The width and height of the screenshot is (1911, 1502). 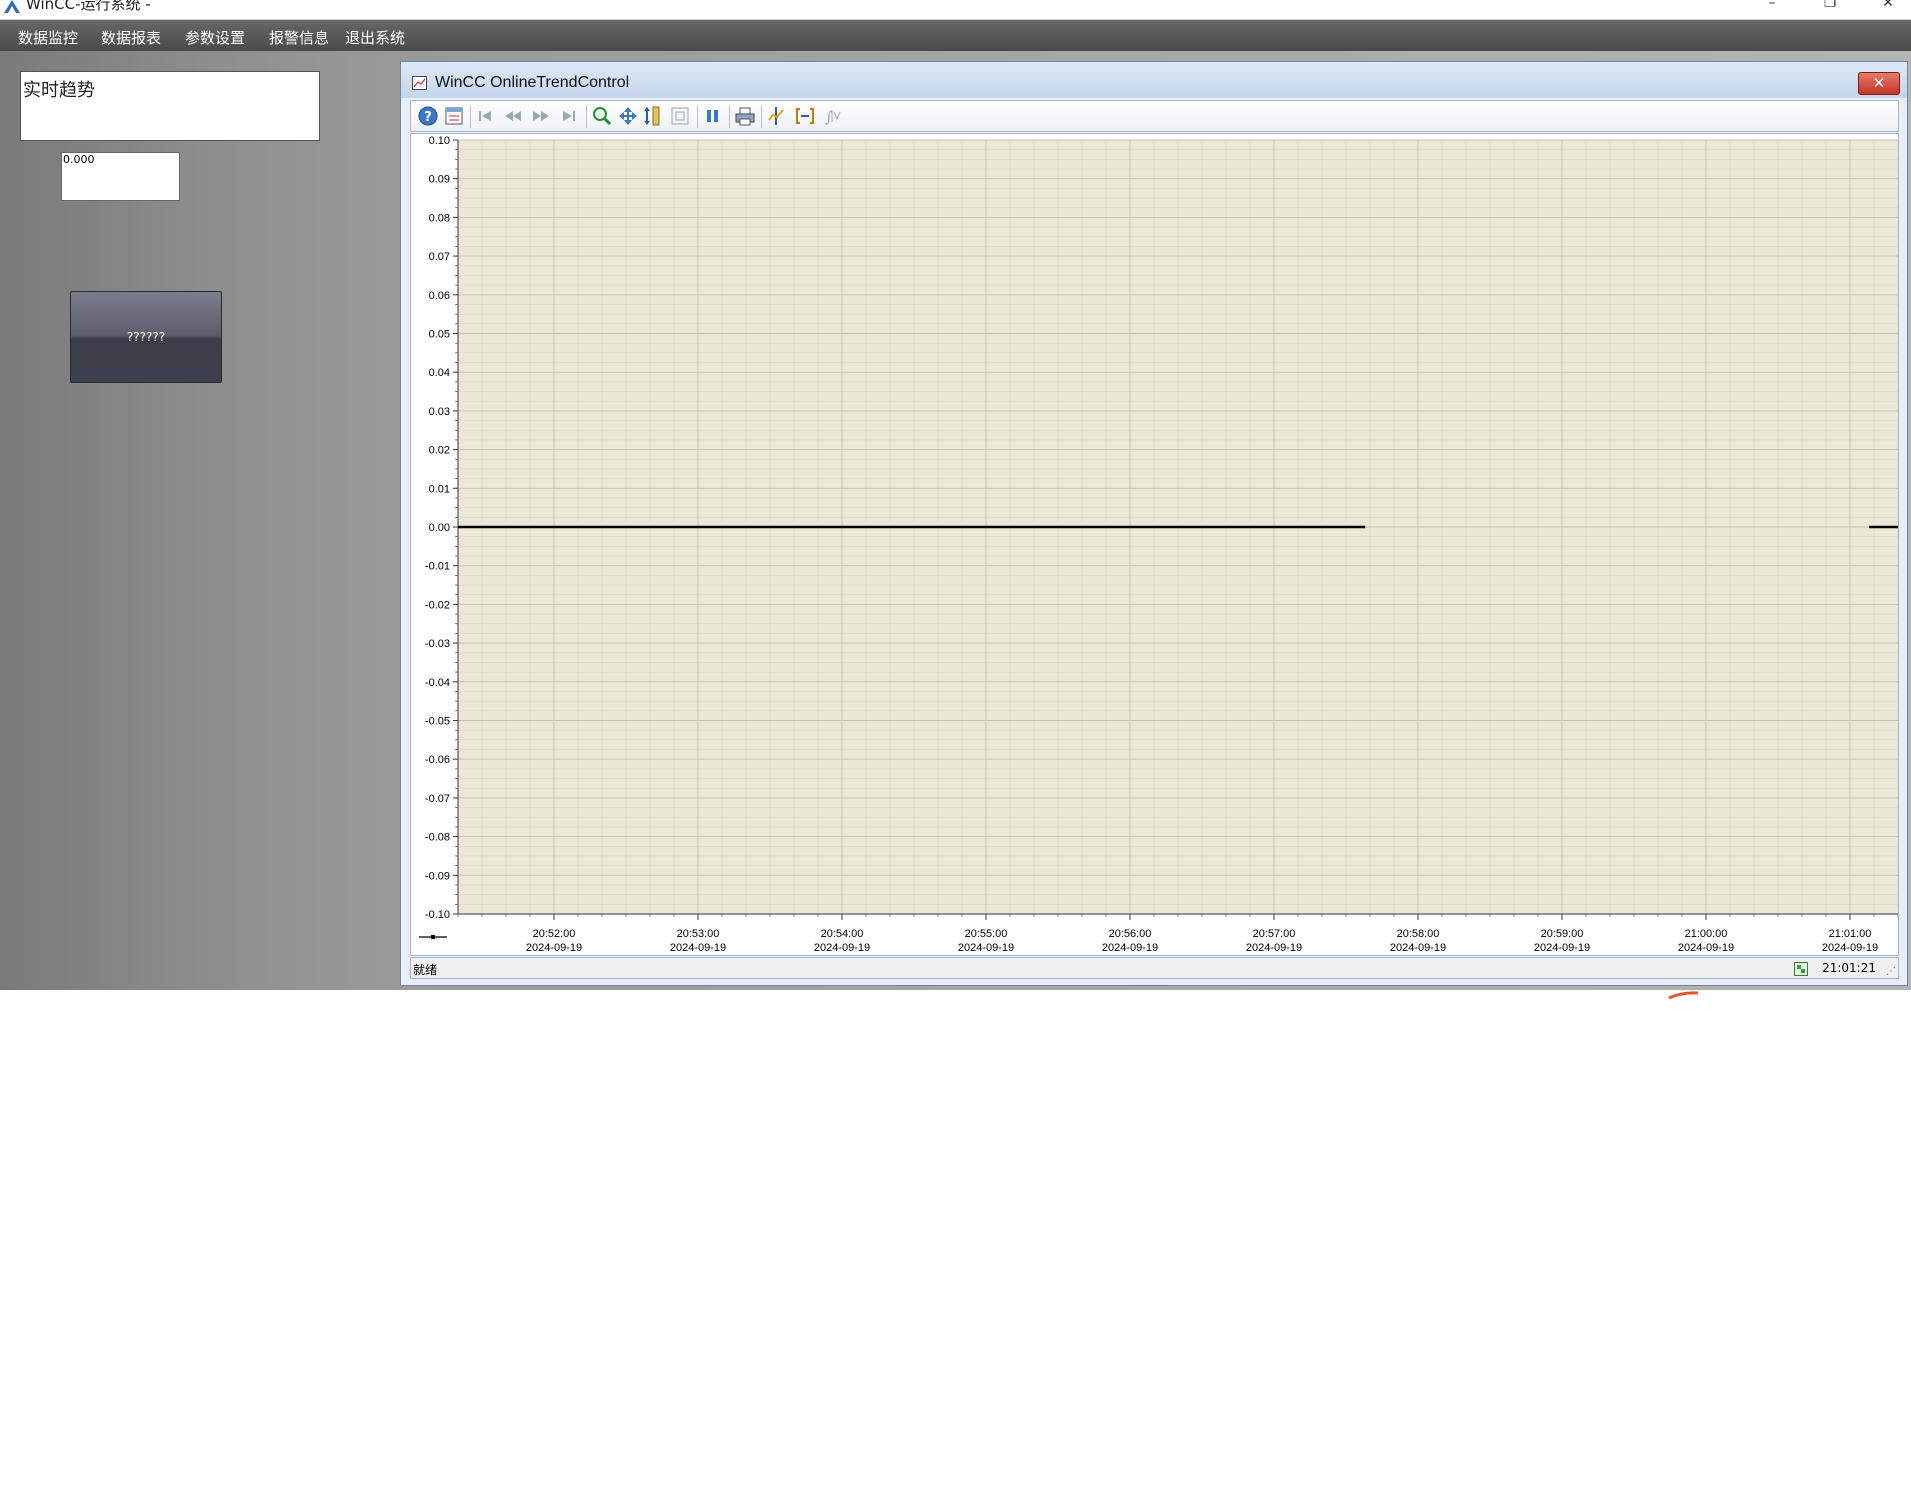 I want to click on original-view-icon, so click(x=680, y=116).